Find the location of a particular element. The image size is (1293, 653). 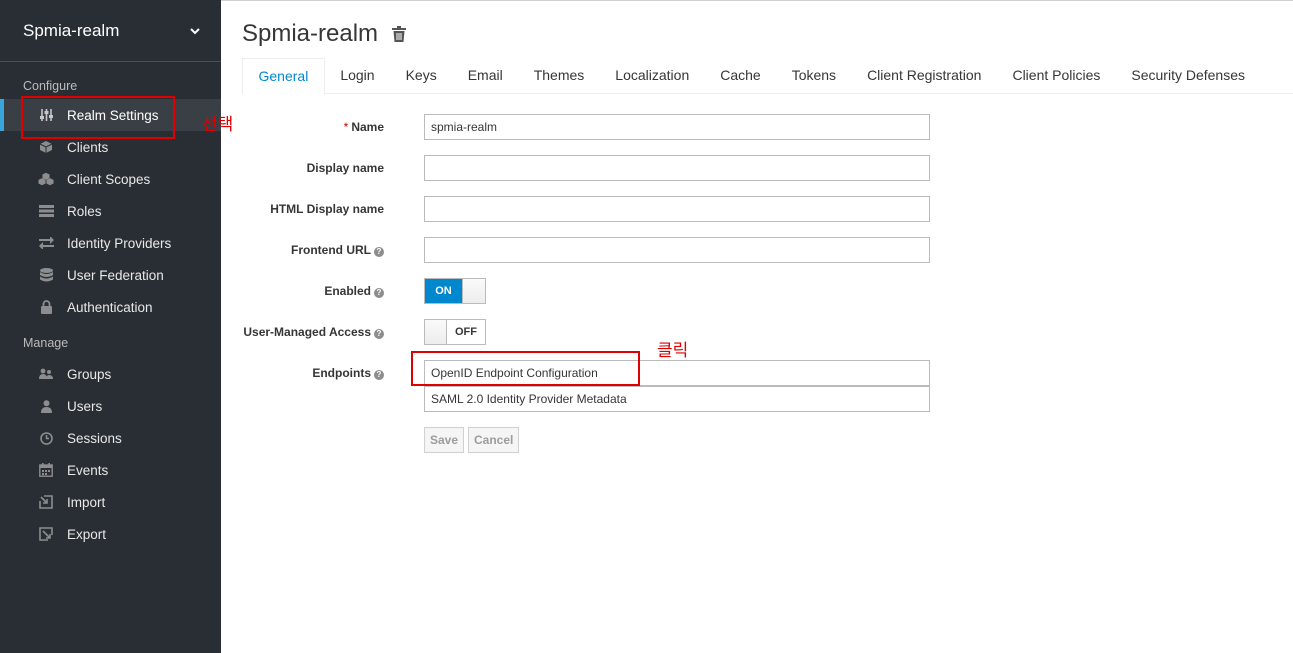

sidebar-item-groups: Groups is located at coordinates (110, 374).